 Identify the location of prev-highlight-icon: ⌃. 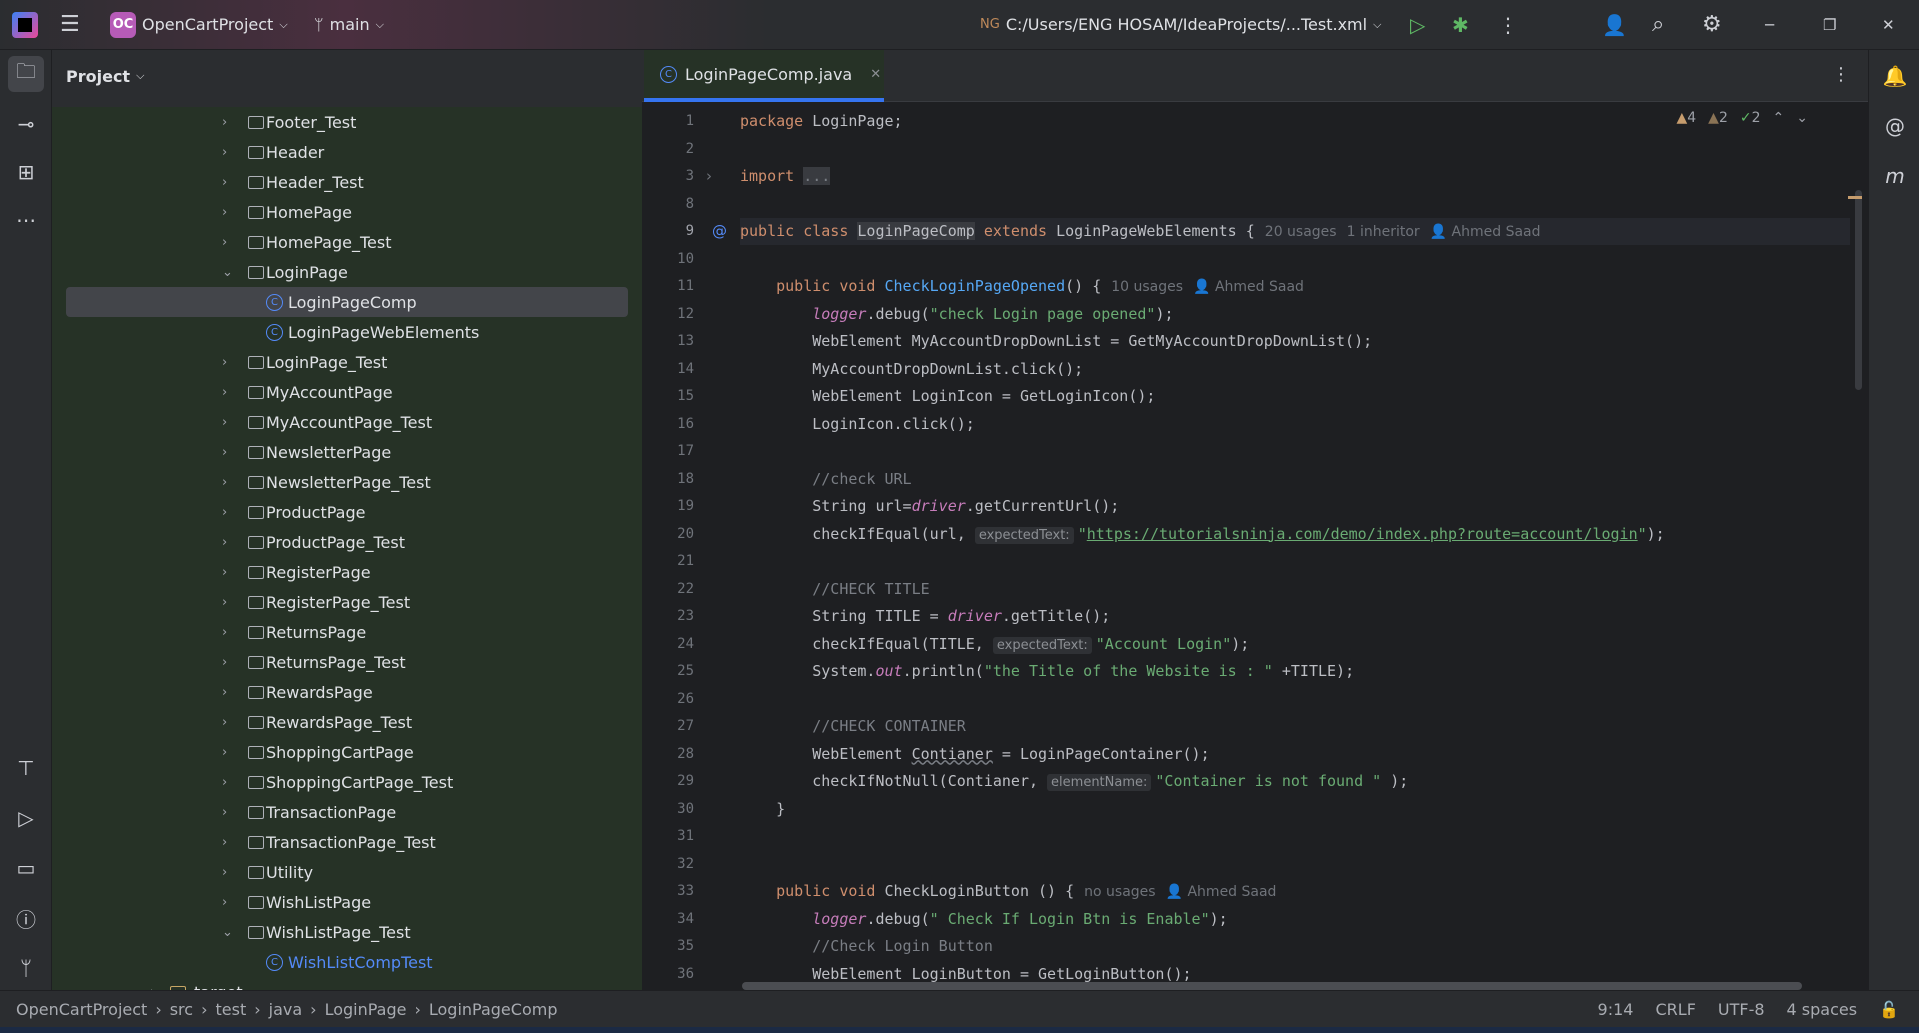
(1779, 118).